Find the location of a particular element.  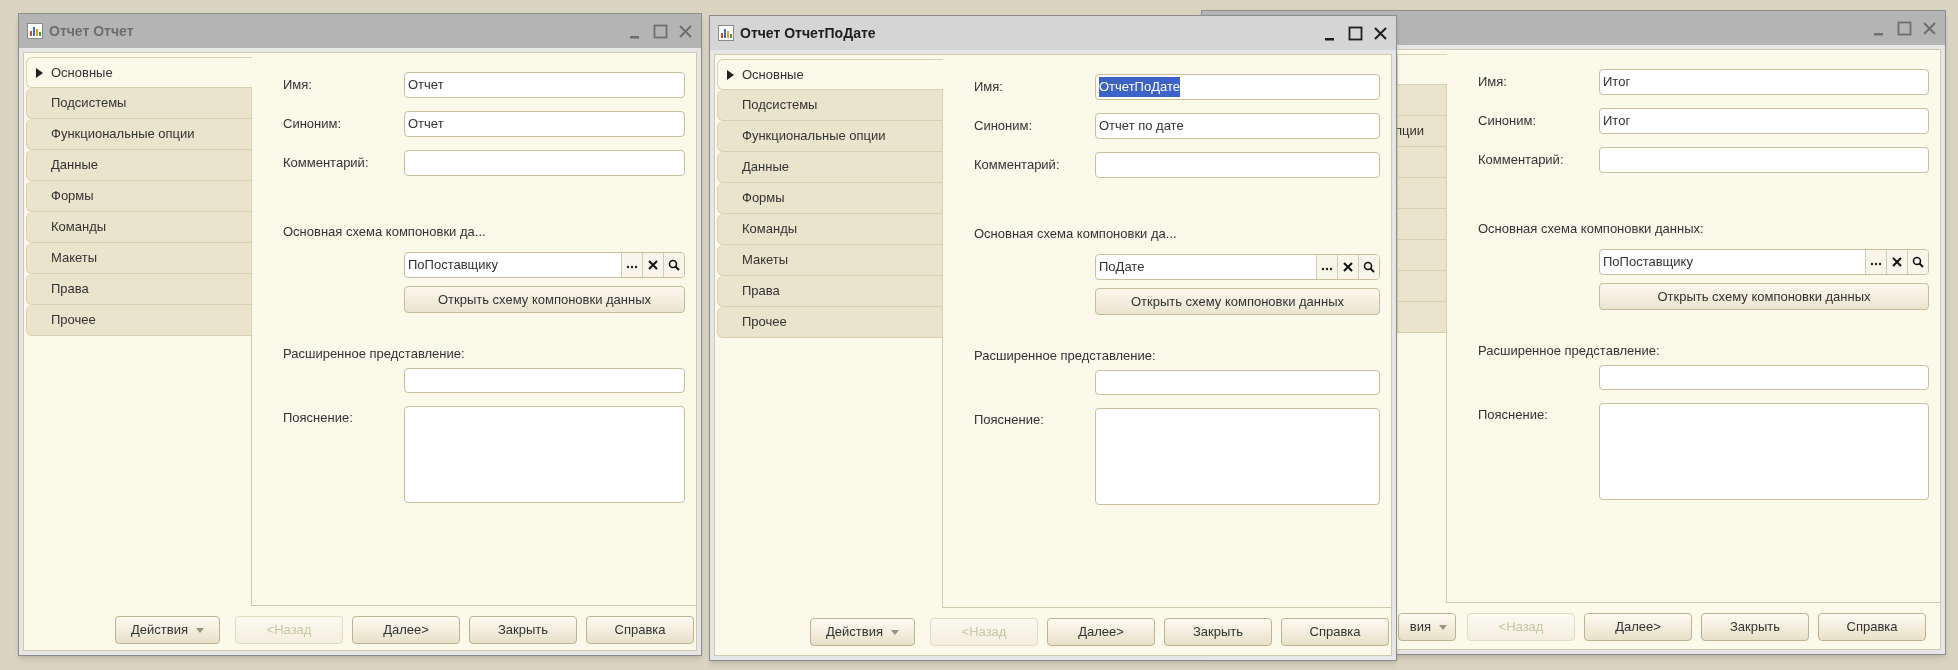

actions-menu-button: вия is located at coordinates (1427, 627).